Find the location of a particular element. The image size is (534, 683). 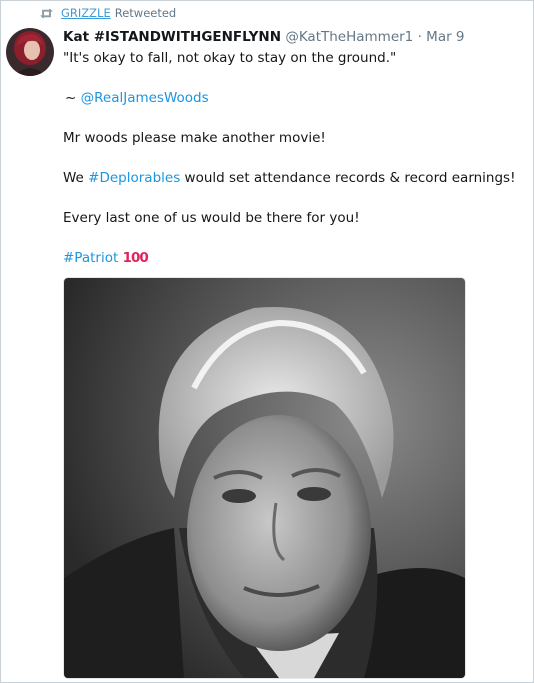

retweeter-link: GRIZZLE is located at coordinates (86, 13).